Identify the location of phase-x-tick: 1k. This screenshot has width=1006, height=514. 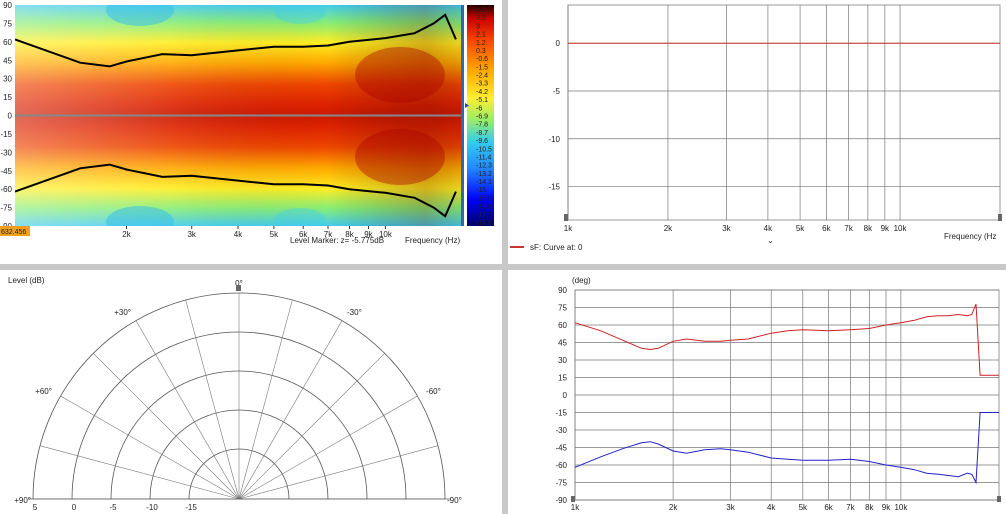
(575, 507).